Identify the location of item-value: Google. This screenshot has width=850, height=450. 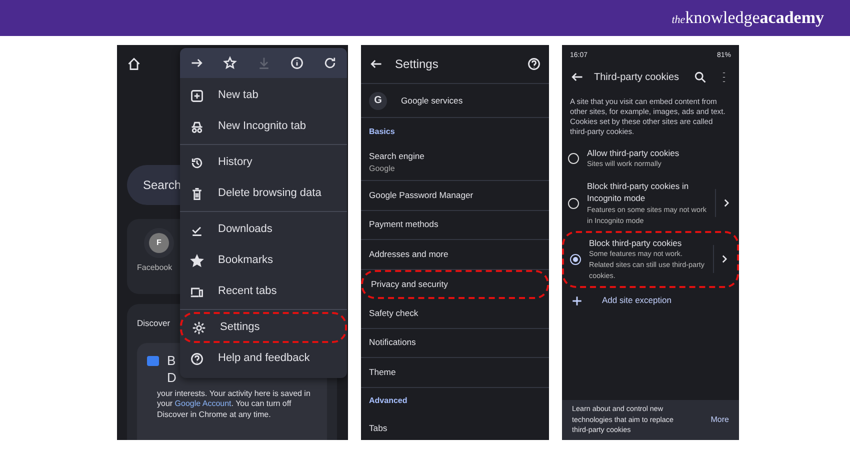
(382, 168).